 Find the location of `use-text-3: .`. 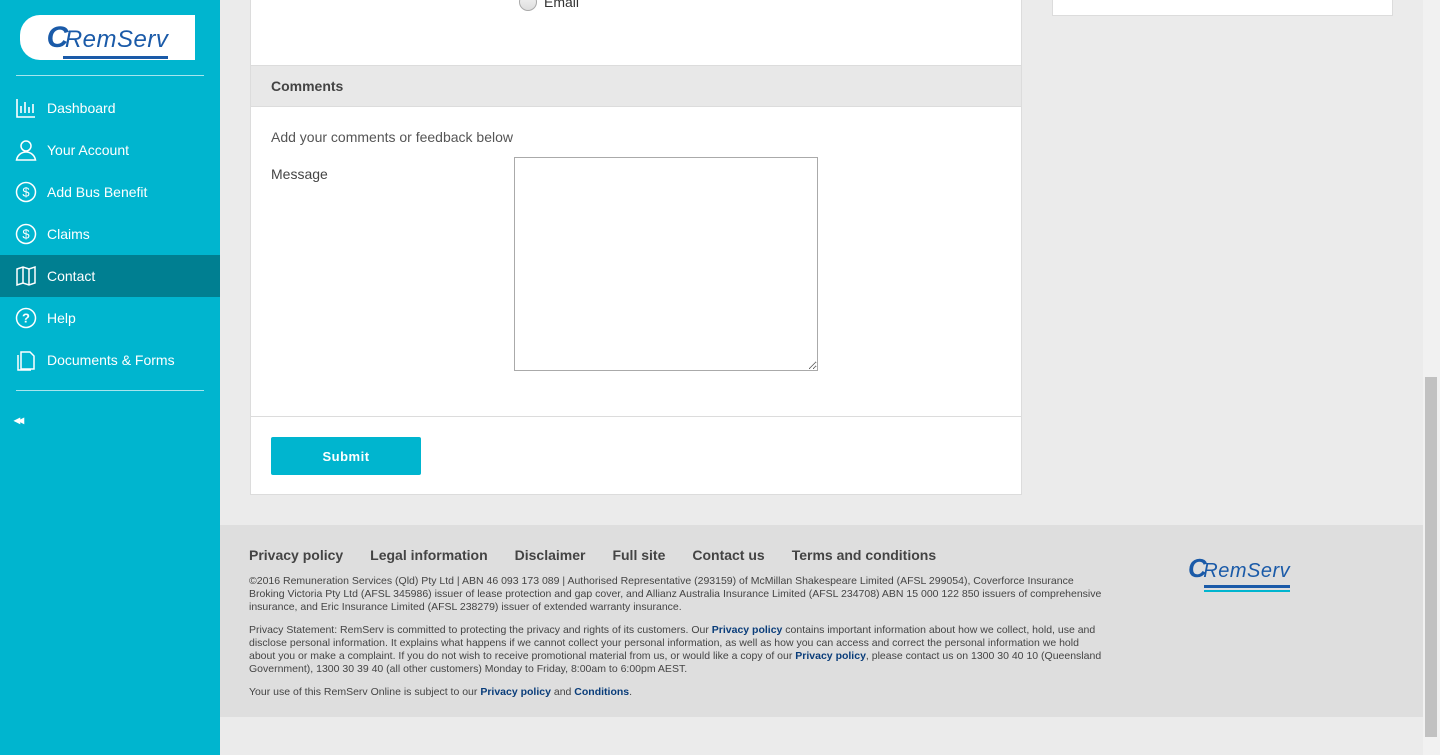

use-text-3: . is located at coordinates (631, 692).